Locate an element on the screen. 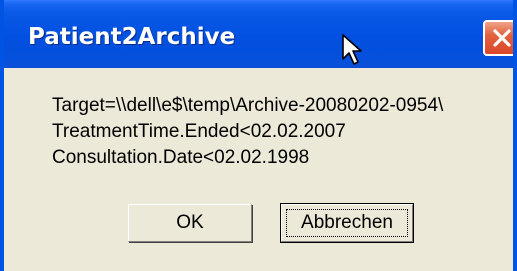 The width and height of the screenshot is (517, 271). message-line-consultation: Consultation.Date<02.02.1998 is located at coordinates (181, 157).